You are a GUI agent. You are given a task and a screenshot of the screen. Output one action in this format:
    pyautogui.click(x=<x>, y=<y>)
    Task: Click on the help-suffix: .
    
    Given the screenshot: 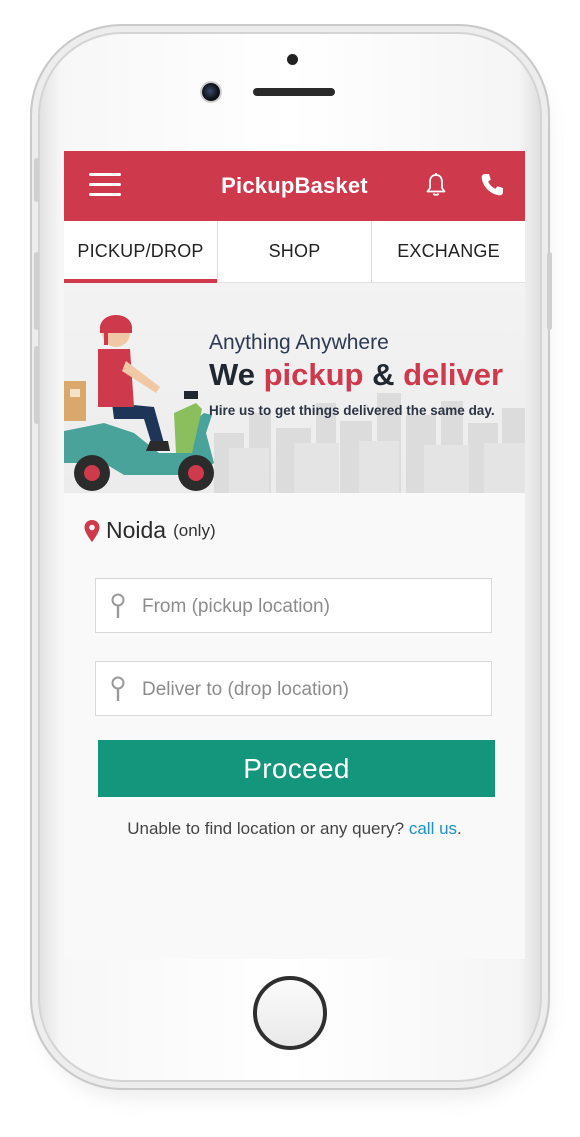 What is the action you would take?
    pyautogui.click(x=459, y=828)
    